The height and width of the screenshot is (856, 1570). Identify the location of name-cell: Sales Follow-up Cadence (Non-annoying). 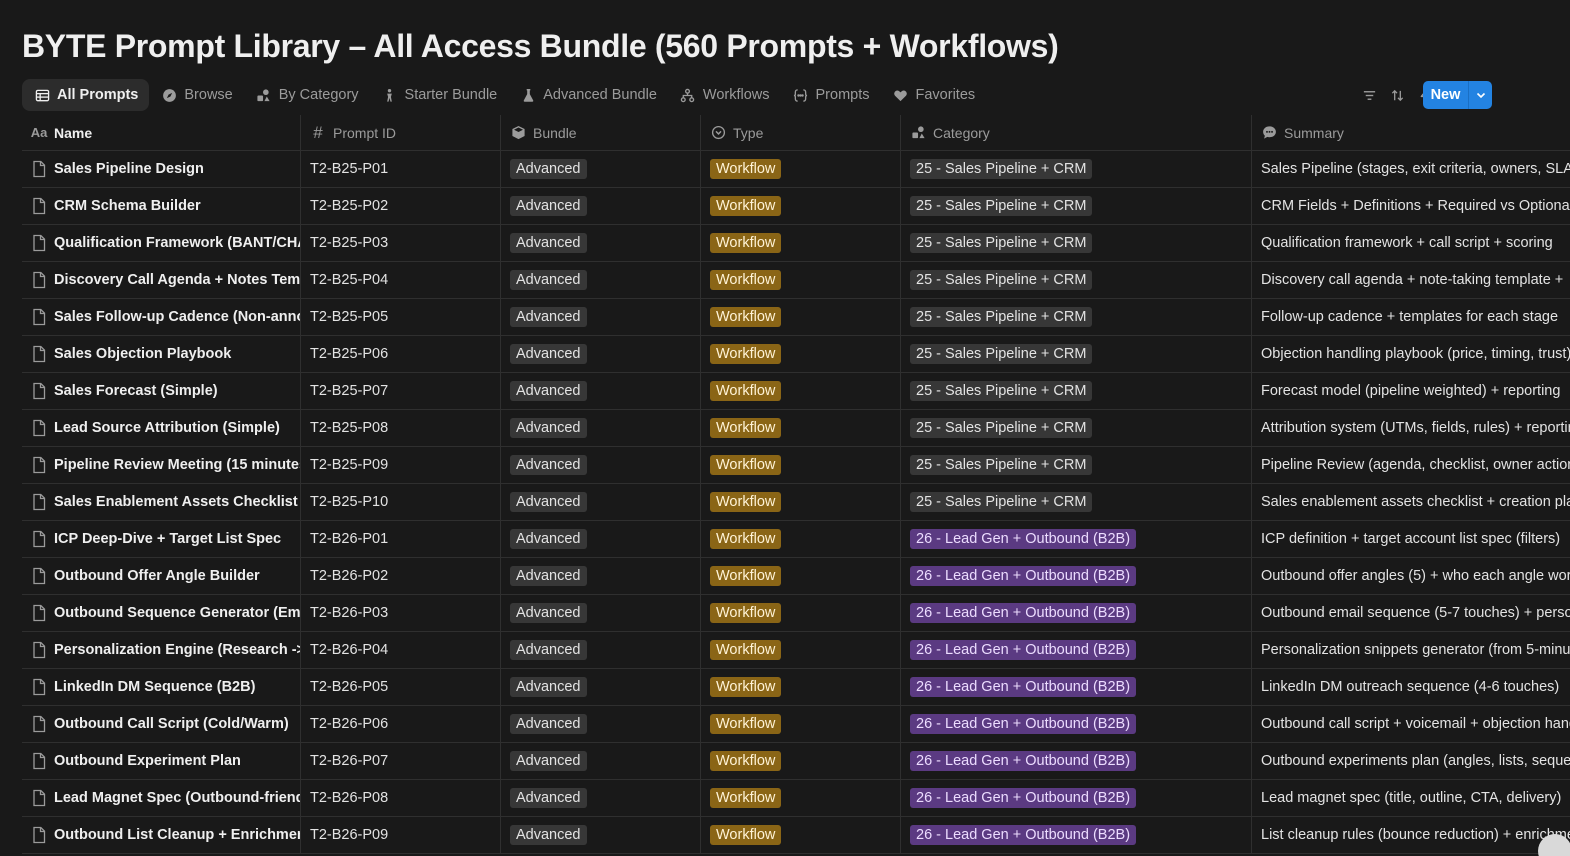
(161, 317).